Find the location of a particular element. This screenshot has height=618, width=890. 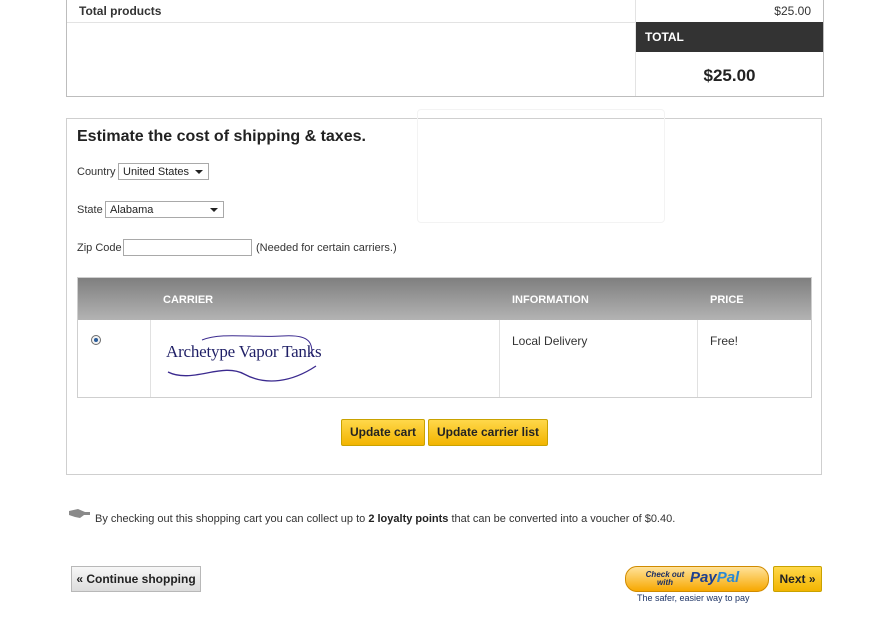

paypal-pill: Check out with PayPal is located at coordinates (697, 579).